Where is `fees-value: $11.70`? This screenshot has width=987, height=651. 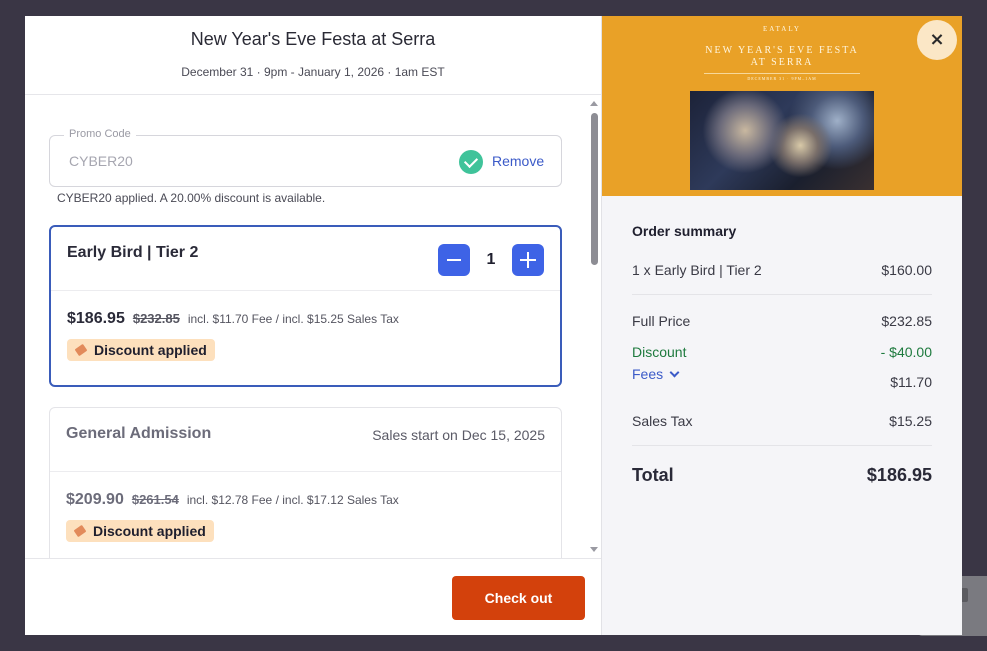
fees-value: $11.70 is located at coordinates (911, 382).